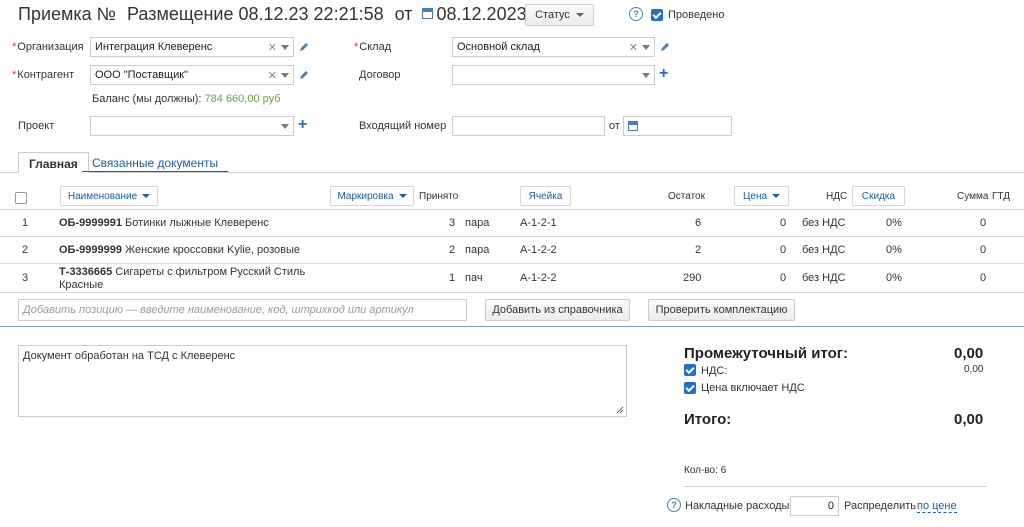 This screenshot has height=527, width=1024. I want to click on col-marking-header: Маркировка, so click(372, 196).